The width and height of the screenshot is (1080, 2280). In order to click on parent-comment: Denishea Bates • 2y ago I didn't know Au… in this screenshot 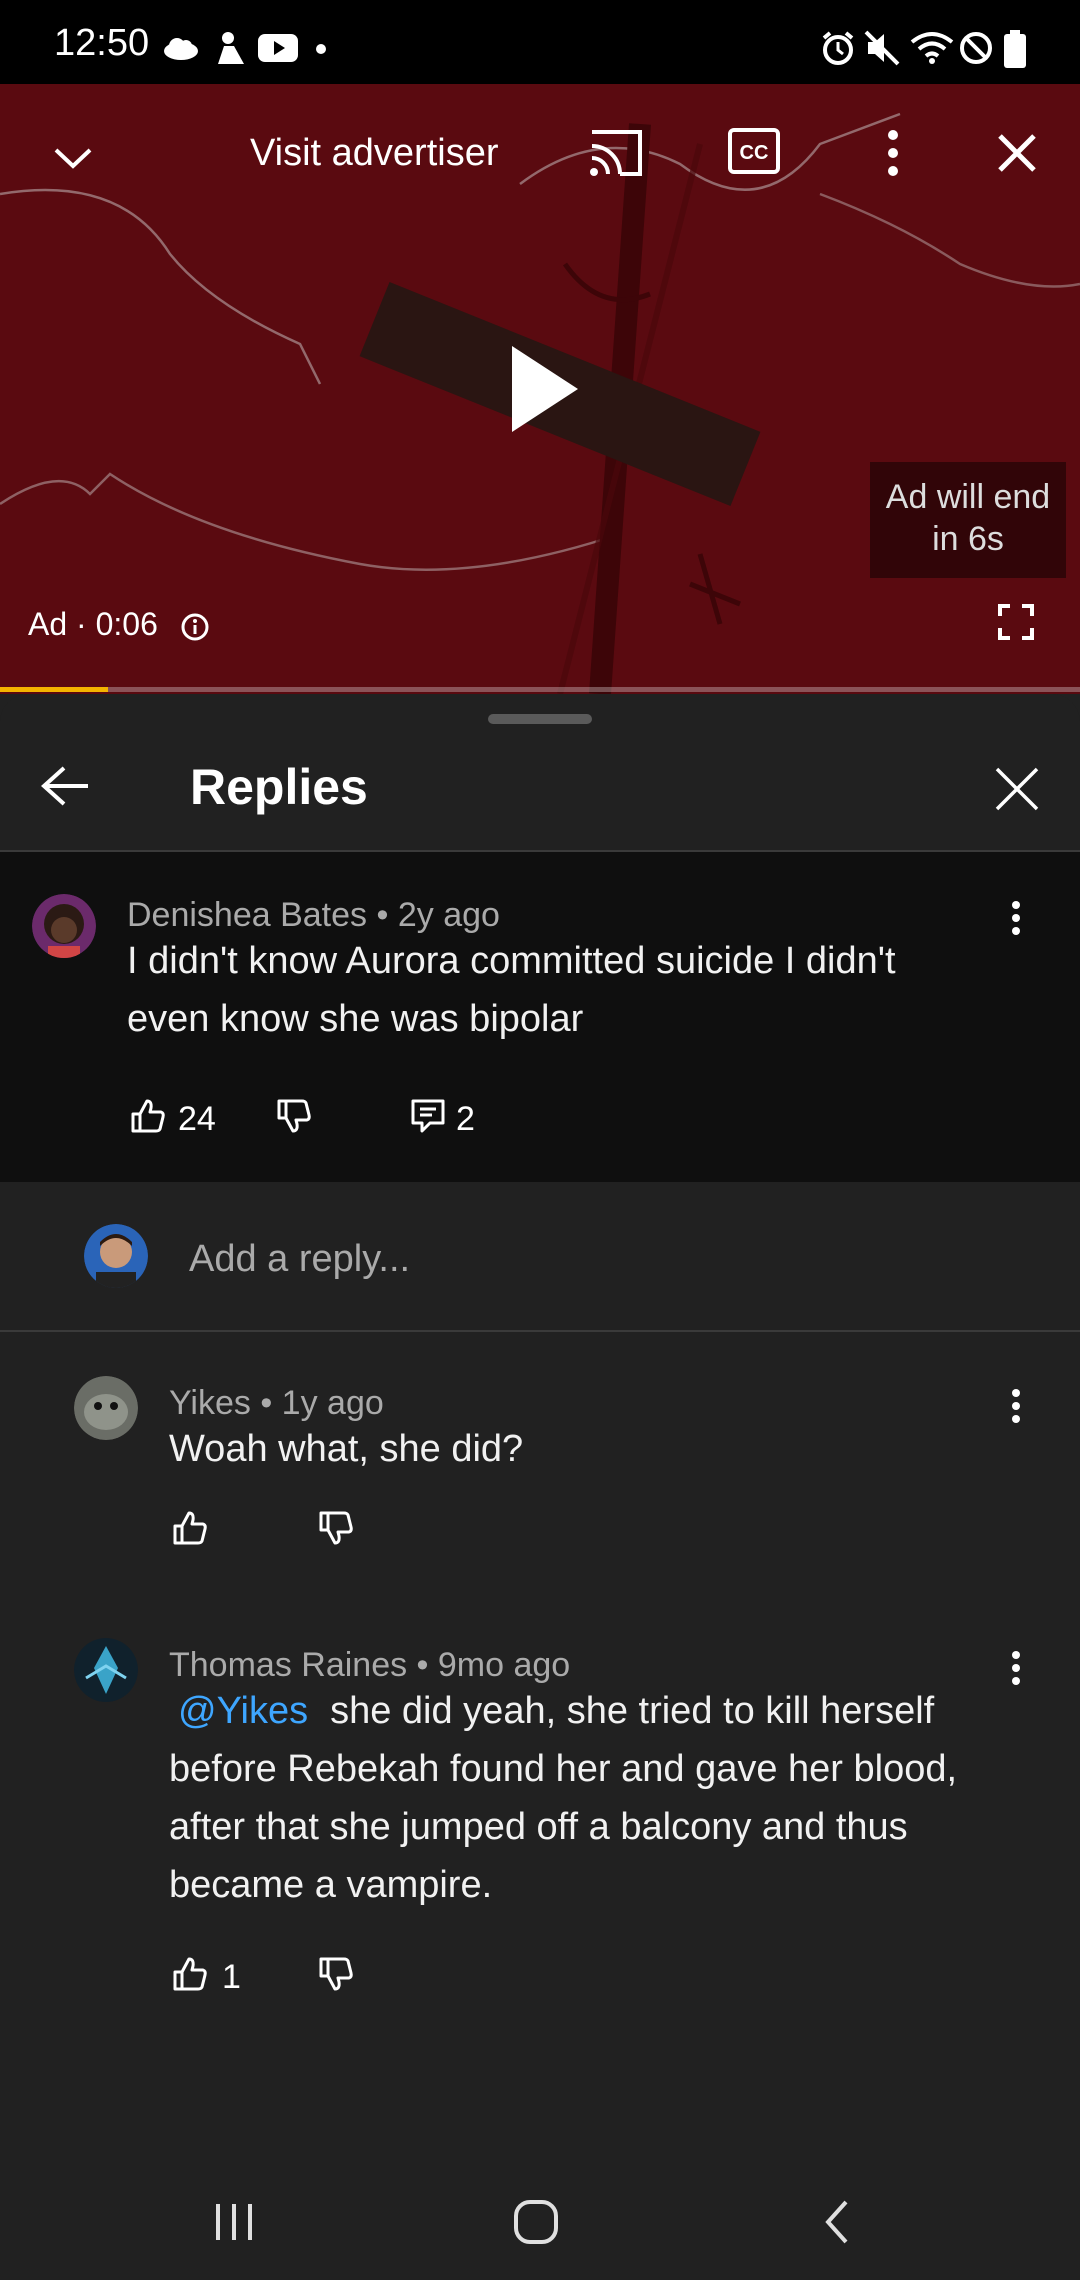, I will do `click(540, 1017)`.